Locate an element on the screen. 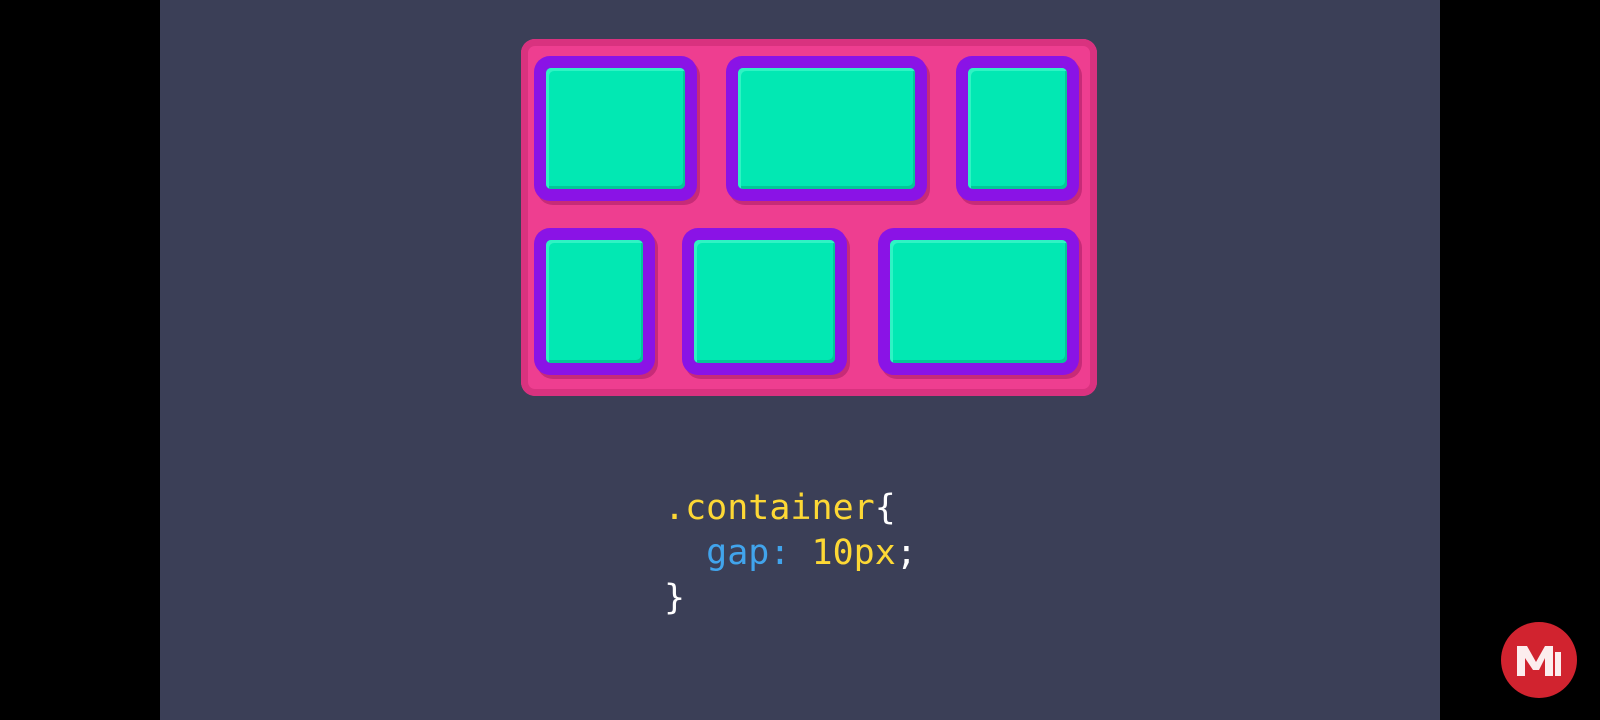  close-brace: } is located at coordinates (675, 598).